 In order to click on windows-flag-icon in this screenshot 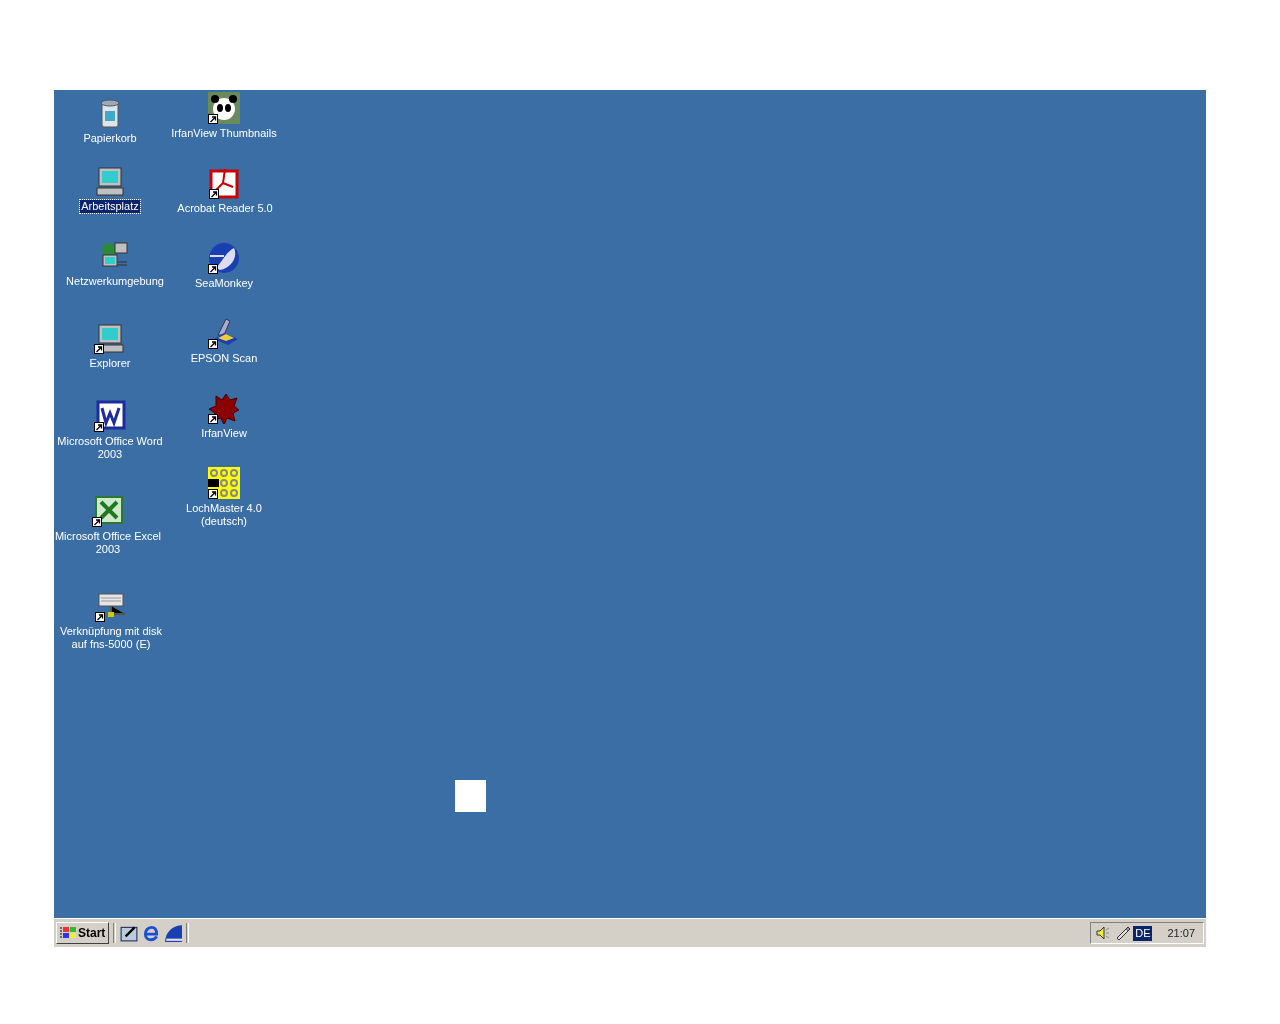, I will do `click(68, 933)`.